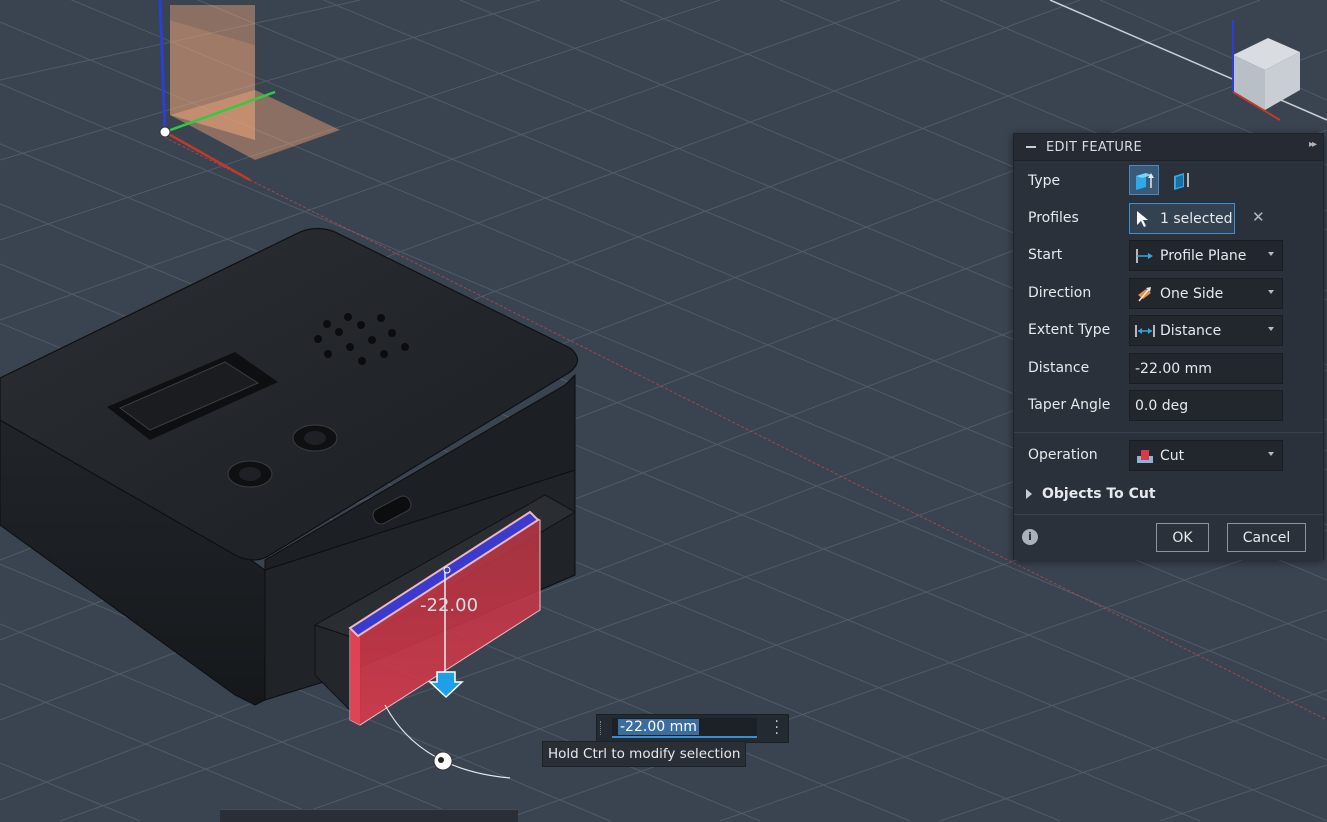  I want to click on profiles-value: 1 selected, so click(1196, 218).